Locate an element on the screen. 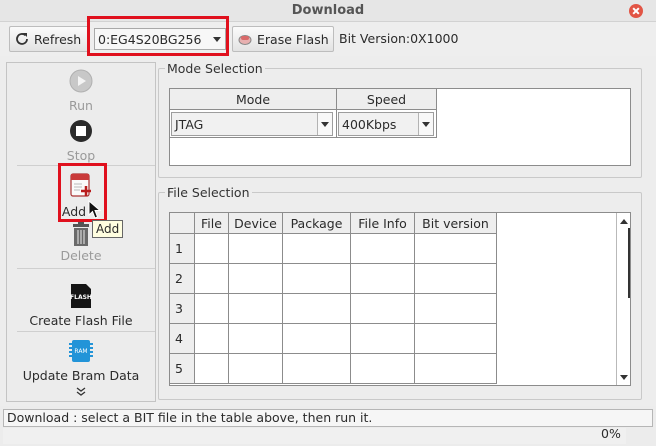 The width and height of the screenshot is (656, 446). close-icon is located at coordinates (636, 11).